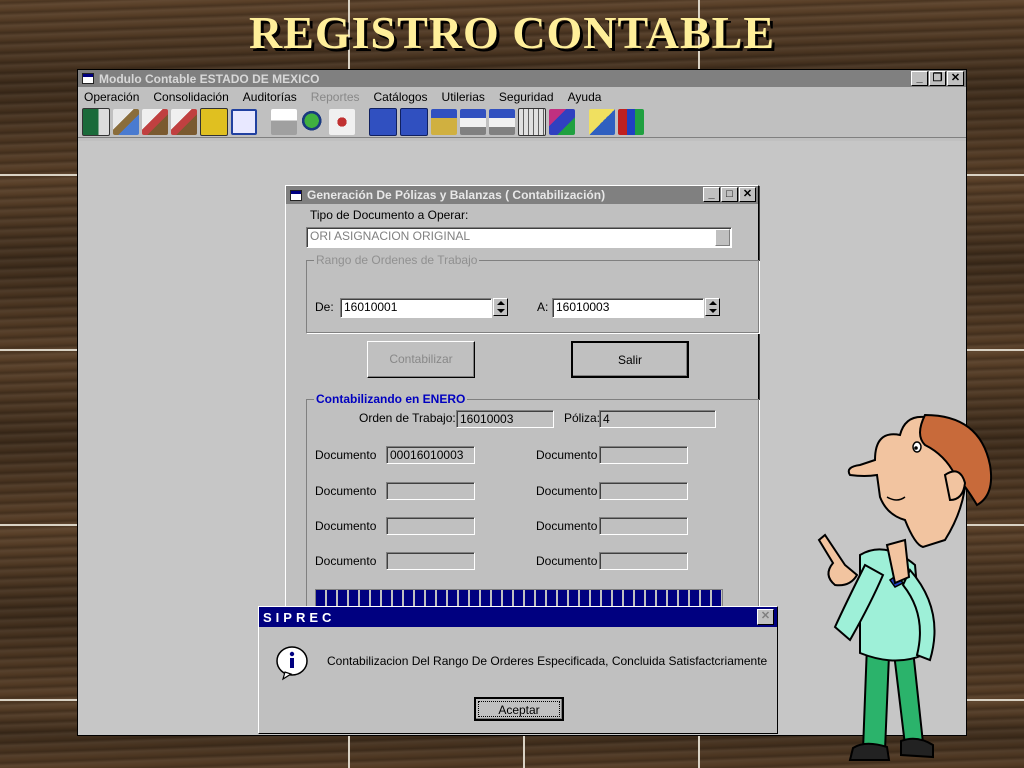 The image size is (1024, 768). Describe the element at coordinates (190, 97) in the screenshot. I see `menu-consolidacion: Consolidación` at that location.